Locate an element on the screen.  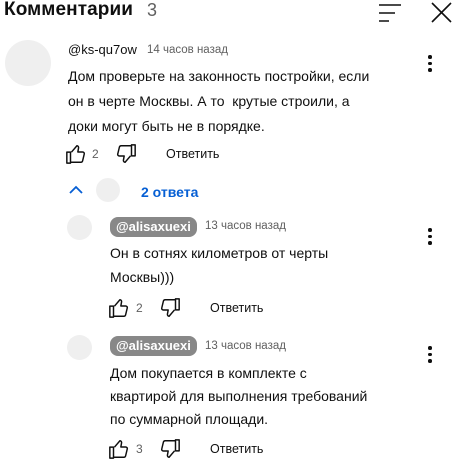
comment-time: 14 часов назад is located at coordinates (187, 50).